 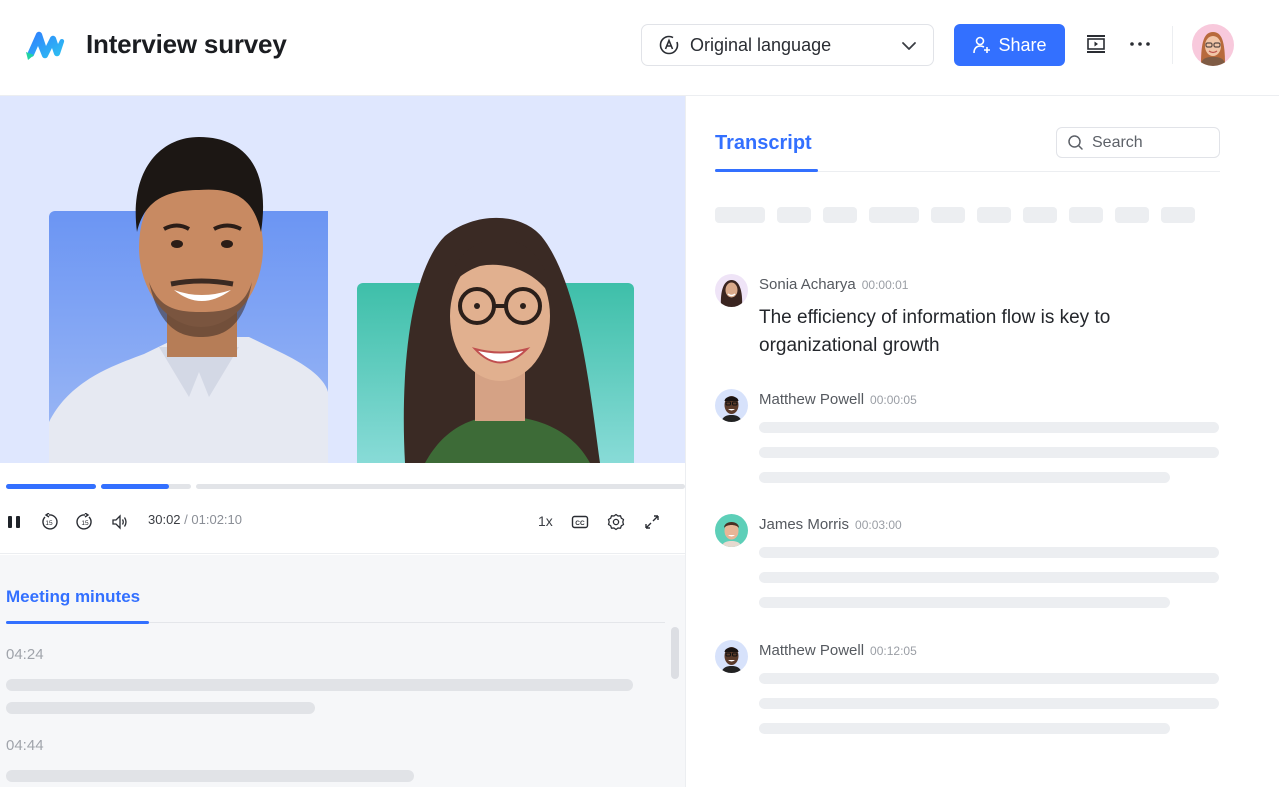 What do you see at coordinates (1172, 45) in the screenshot?
I see `header-divider` at bounding box center [1172, 45].